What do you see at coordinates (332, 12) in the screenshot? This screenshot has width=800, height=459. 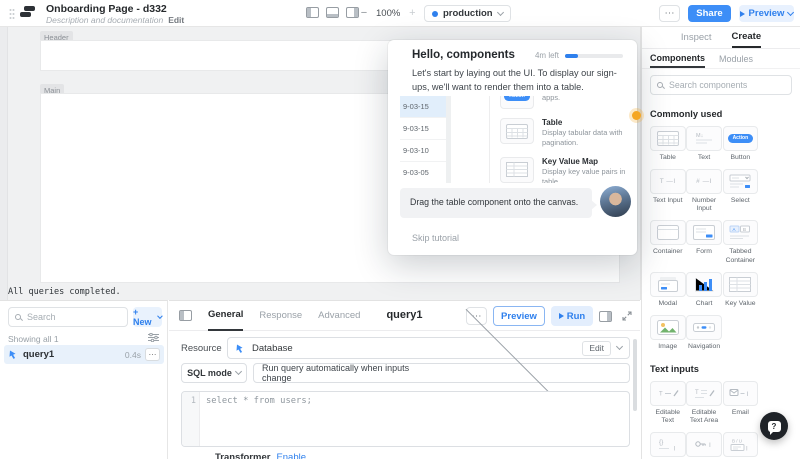 I see `bottom-panel-toggle-icon` at bounding box center [332, 12].